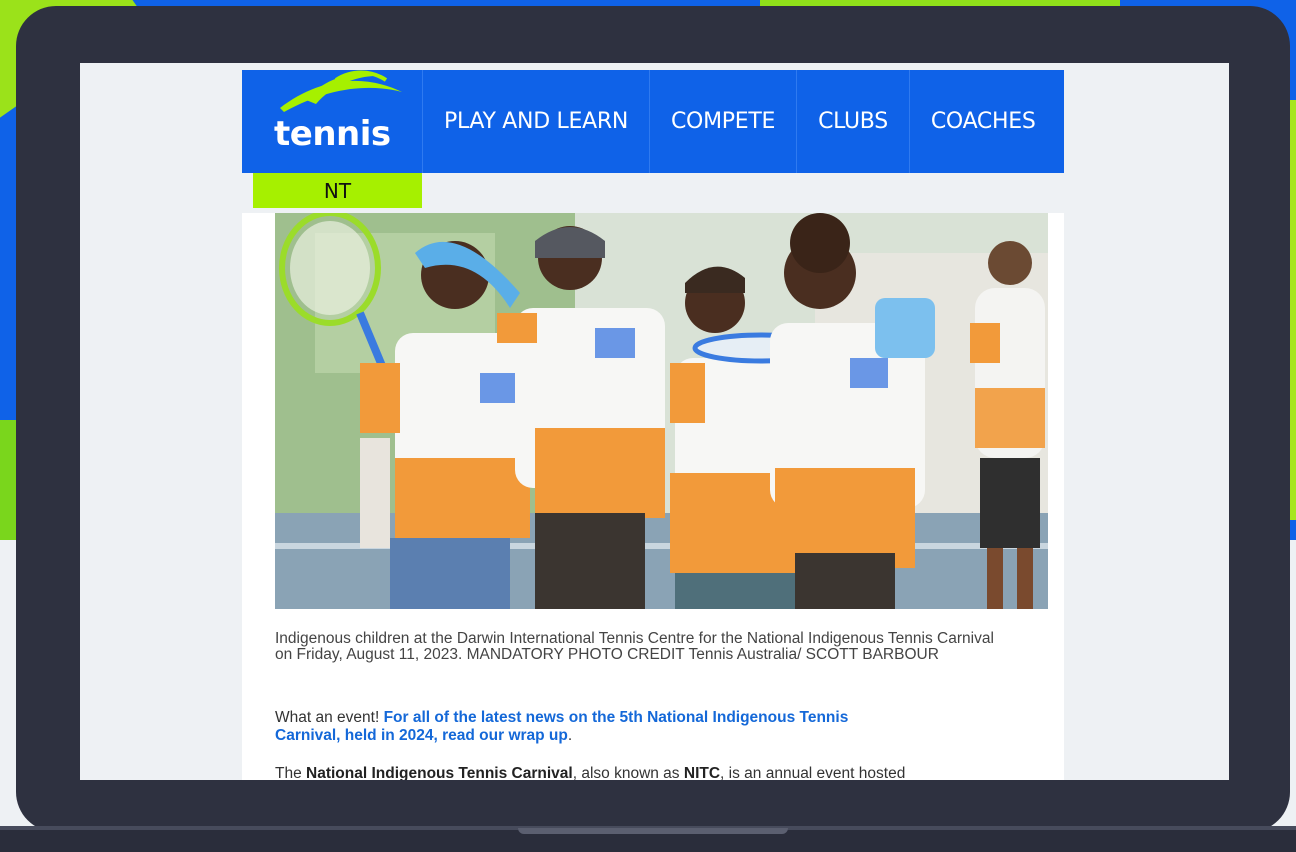  I want to click on nav-compete: COMPETE, so click(722, 121).